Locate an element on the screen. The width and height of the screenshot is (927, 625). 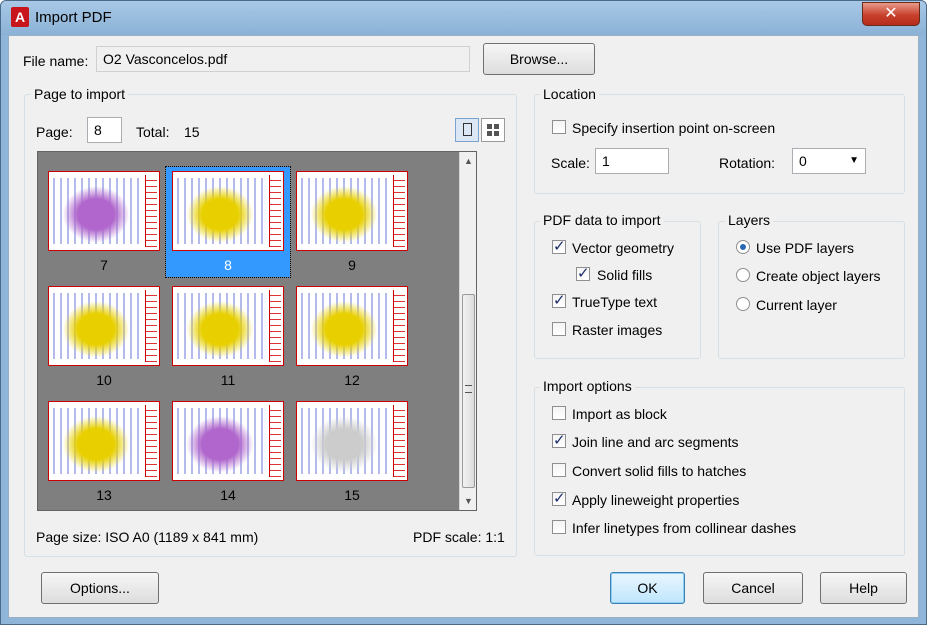
page-thumbnail-11: 11 is located at coordinates (228, 337).